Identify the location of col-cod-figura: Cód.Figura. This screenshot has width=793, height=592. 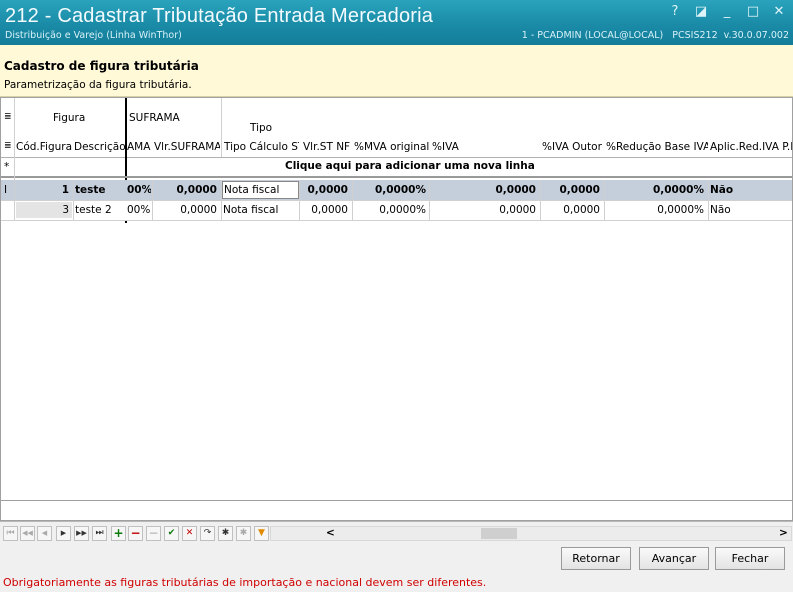
(44, 147).